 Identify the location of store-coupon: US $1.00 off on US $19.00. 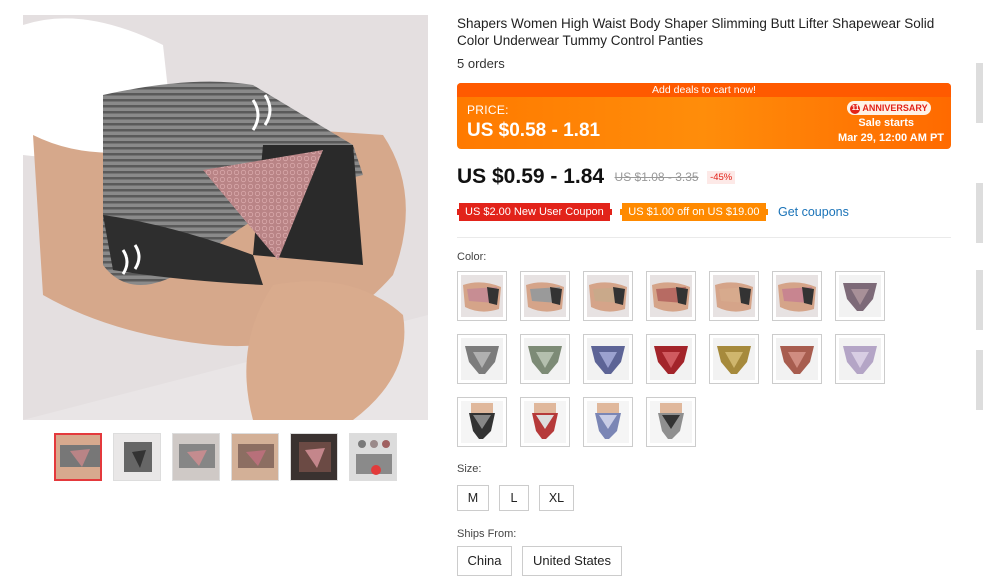
(694, 212).